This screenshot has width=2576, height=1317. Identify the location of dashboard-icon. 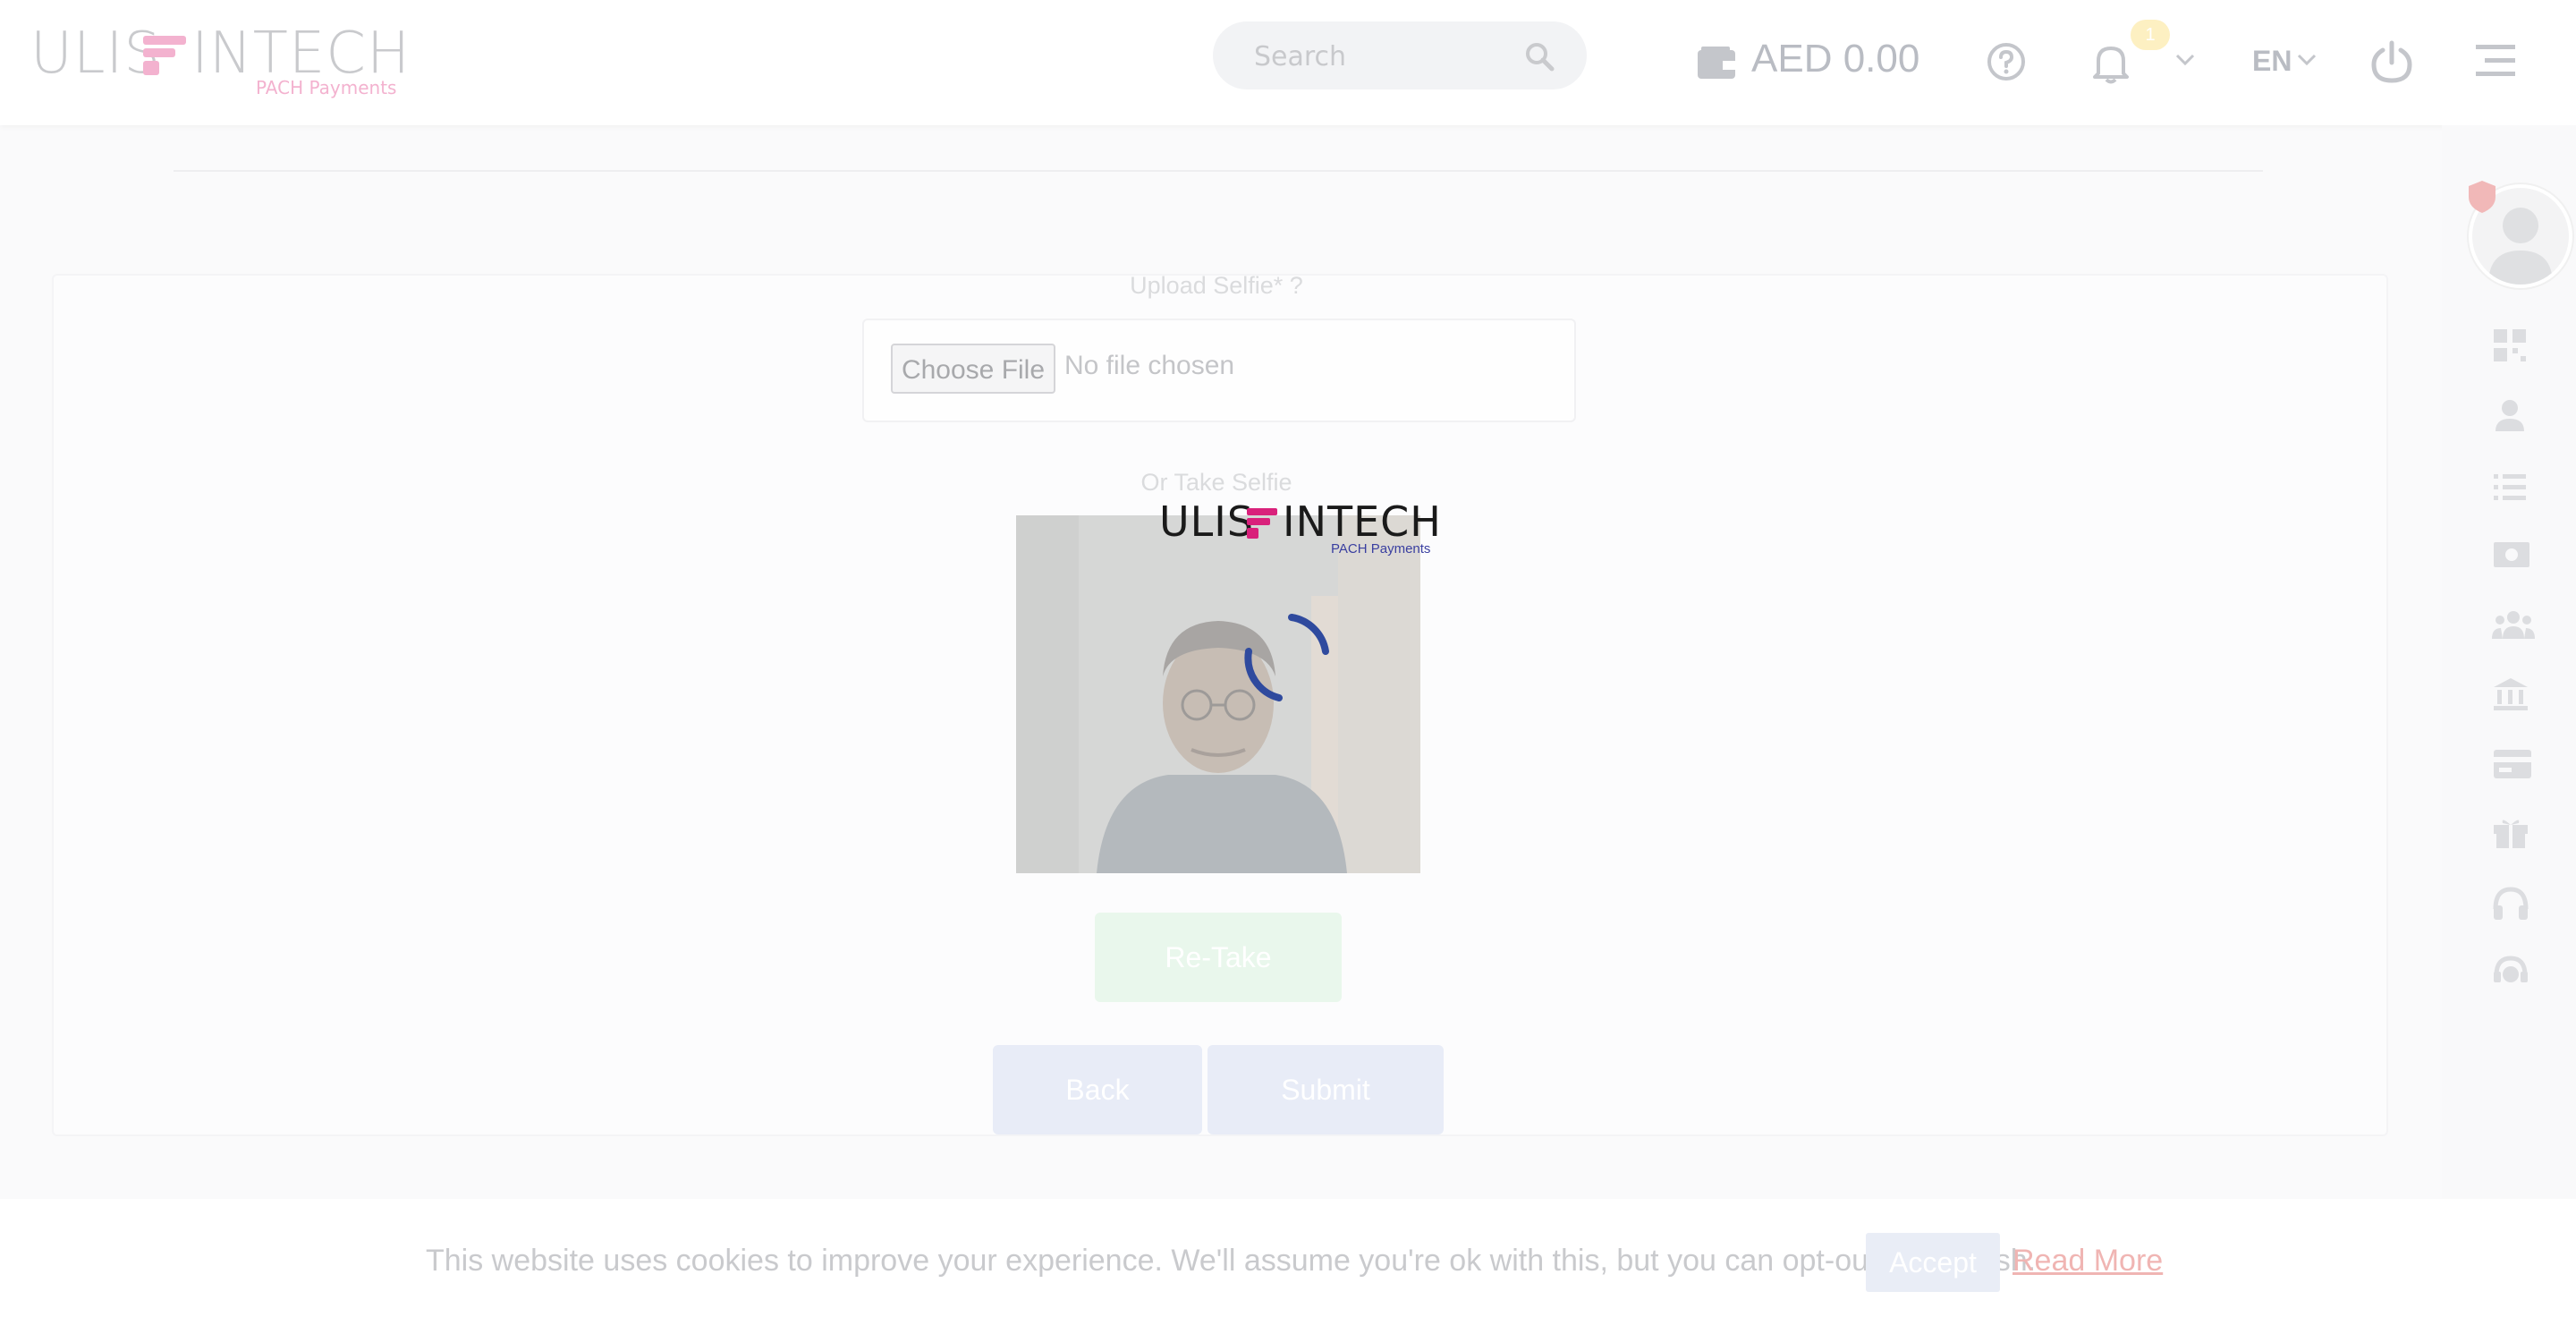
(2510, 345).